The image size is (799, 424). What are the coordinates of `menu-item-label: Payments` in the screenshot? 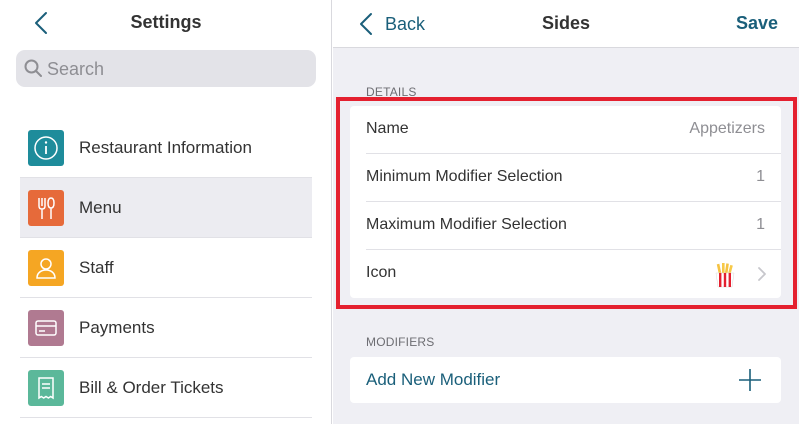 It's located at (117, 327).